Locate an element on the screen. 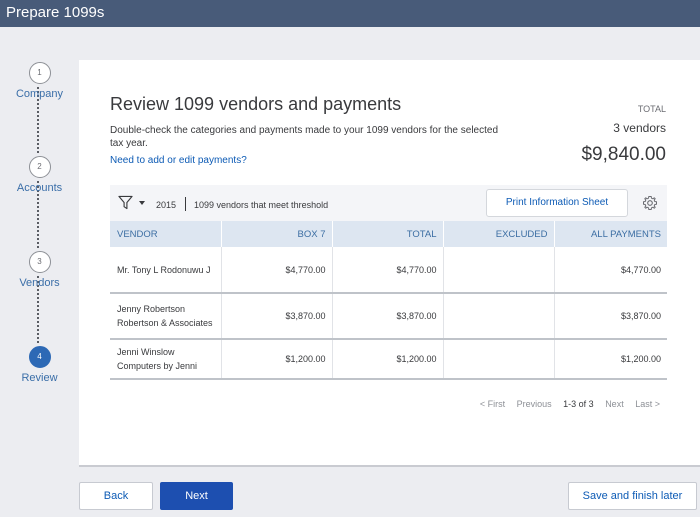 This screenshot has height=517, width=700. total-label: TOTAL is located at coordinates (651, 109).